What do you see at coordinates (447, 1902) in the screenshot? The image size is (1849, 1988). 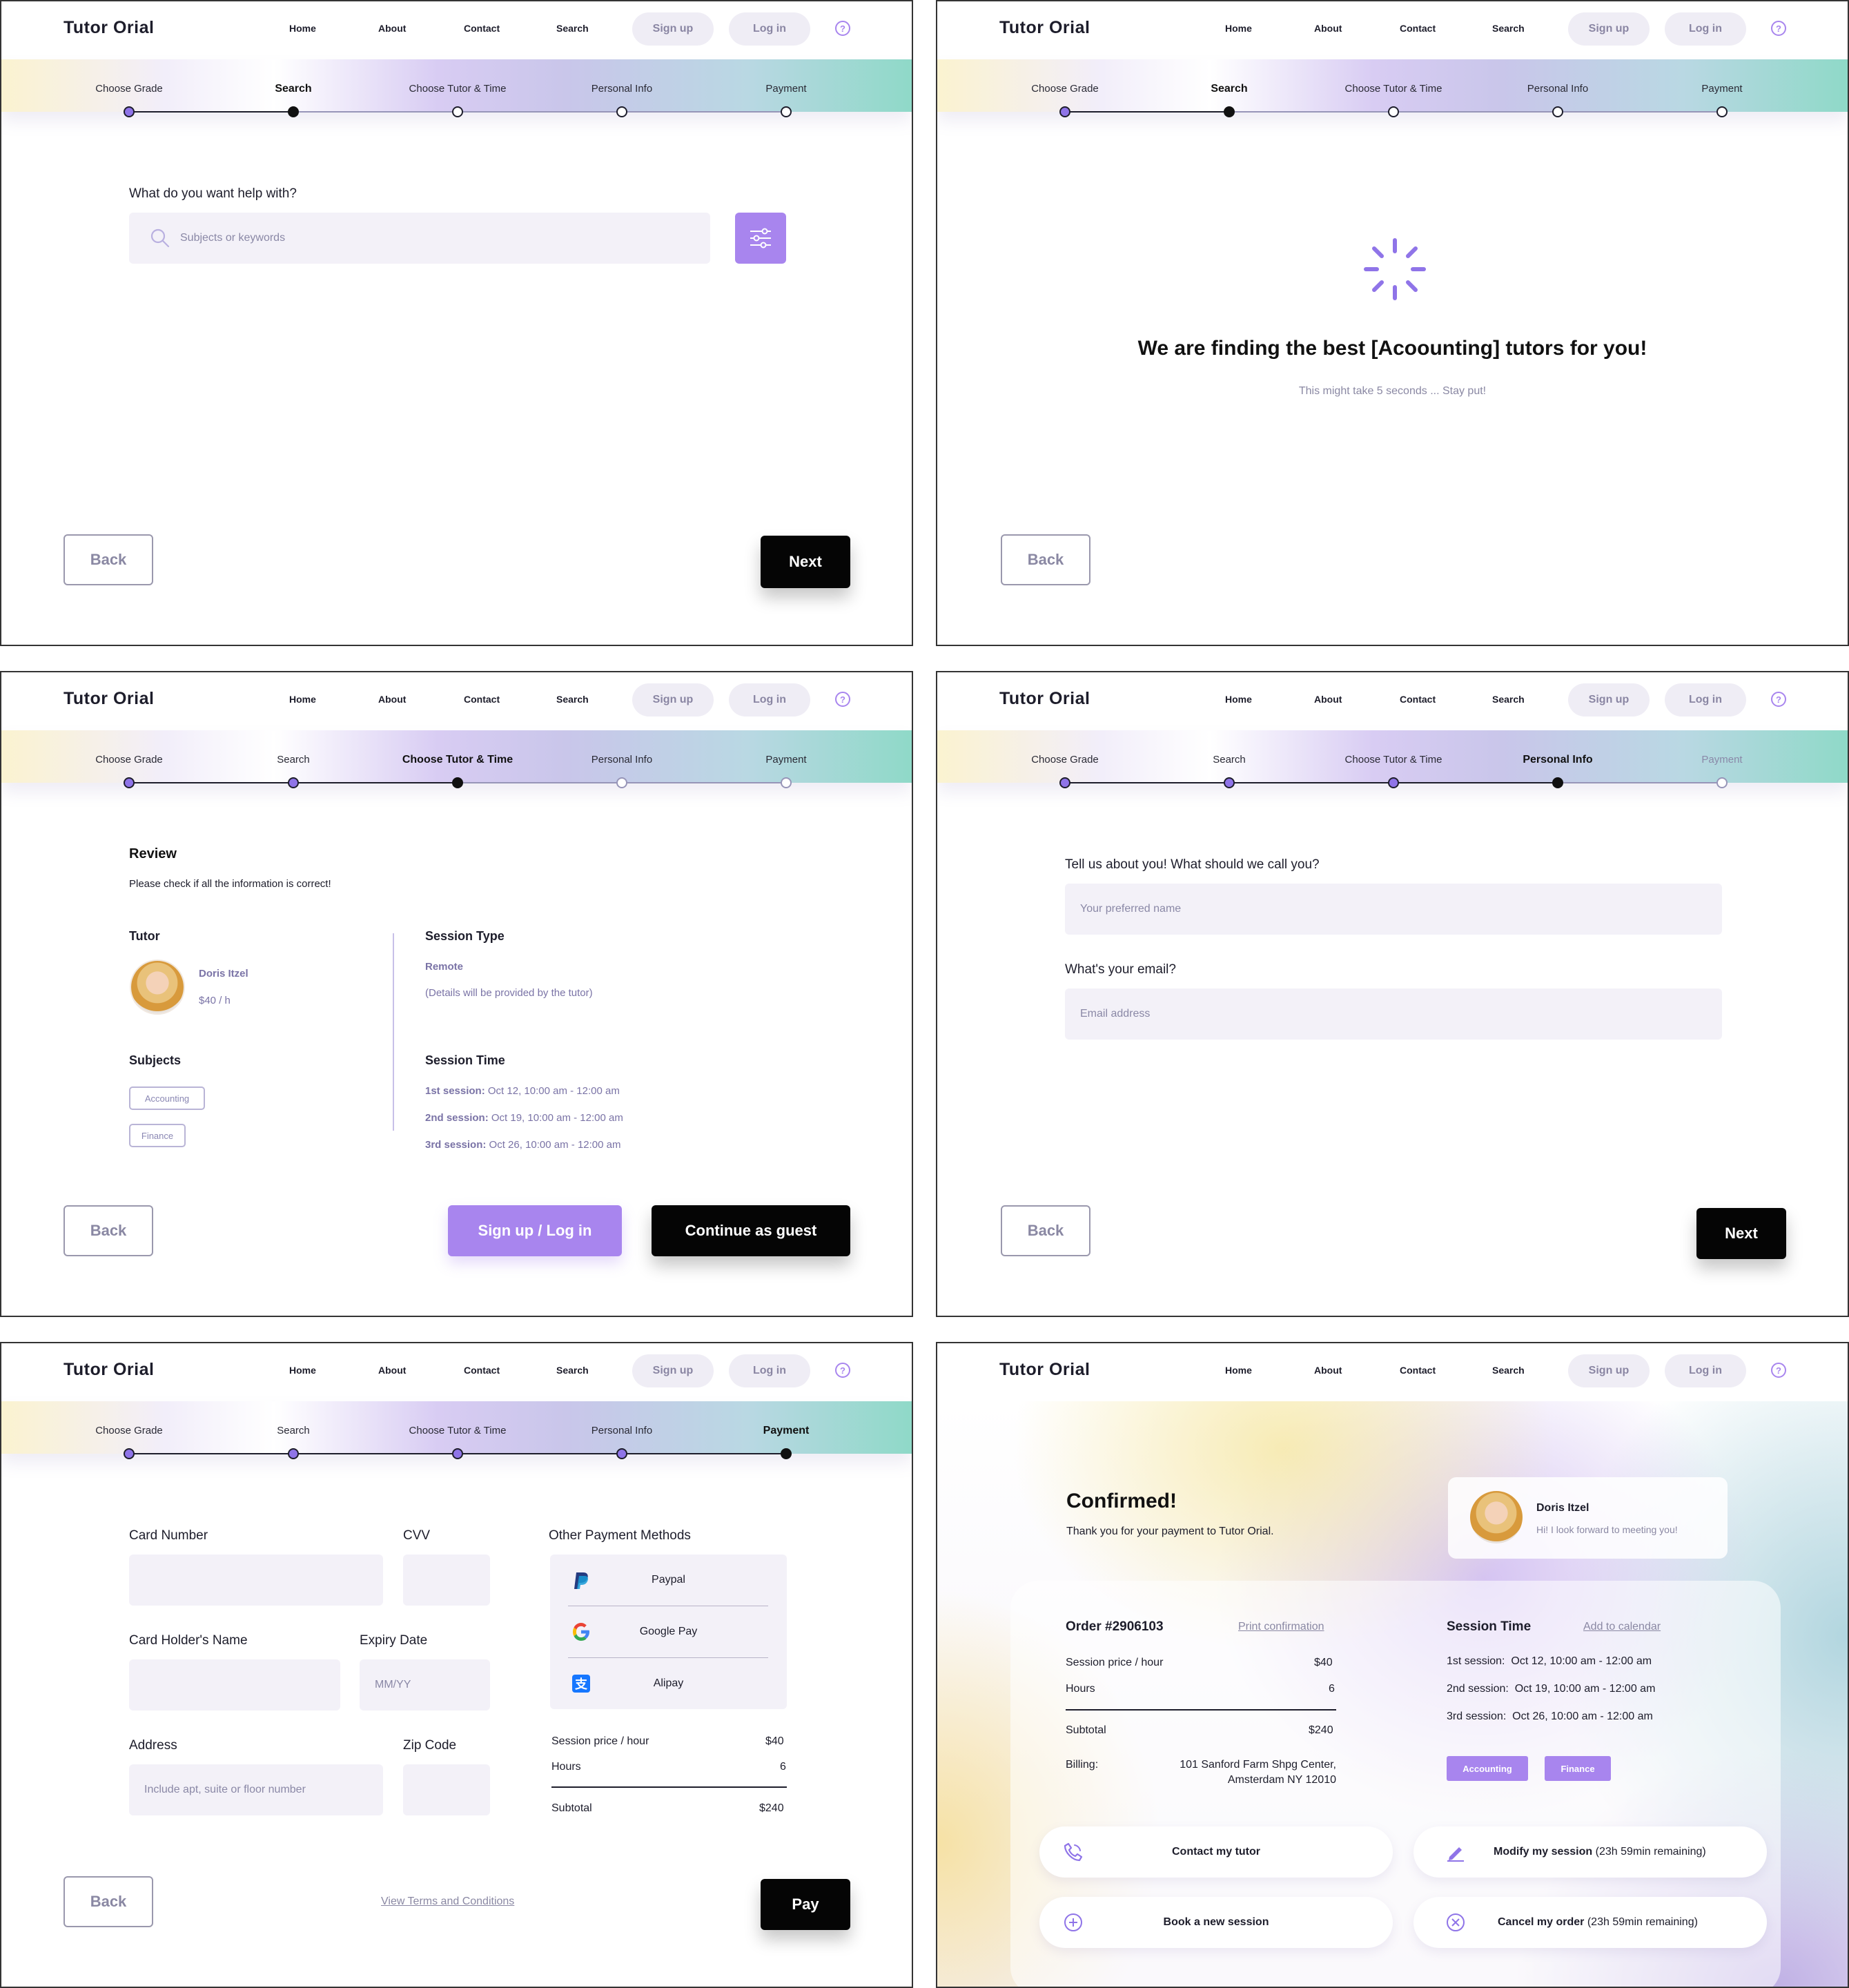 I see `terms-link: View Terms and Conditions` at bounding box center [447, 1902].